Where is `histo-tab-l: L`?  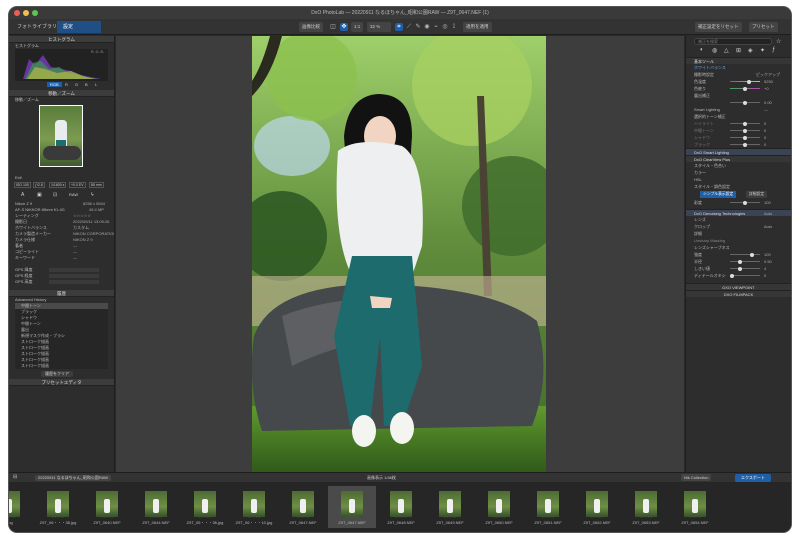 histo-tab-l: L is located at coordinates (96, 84).